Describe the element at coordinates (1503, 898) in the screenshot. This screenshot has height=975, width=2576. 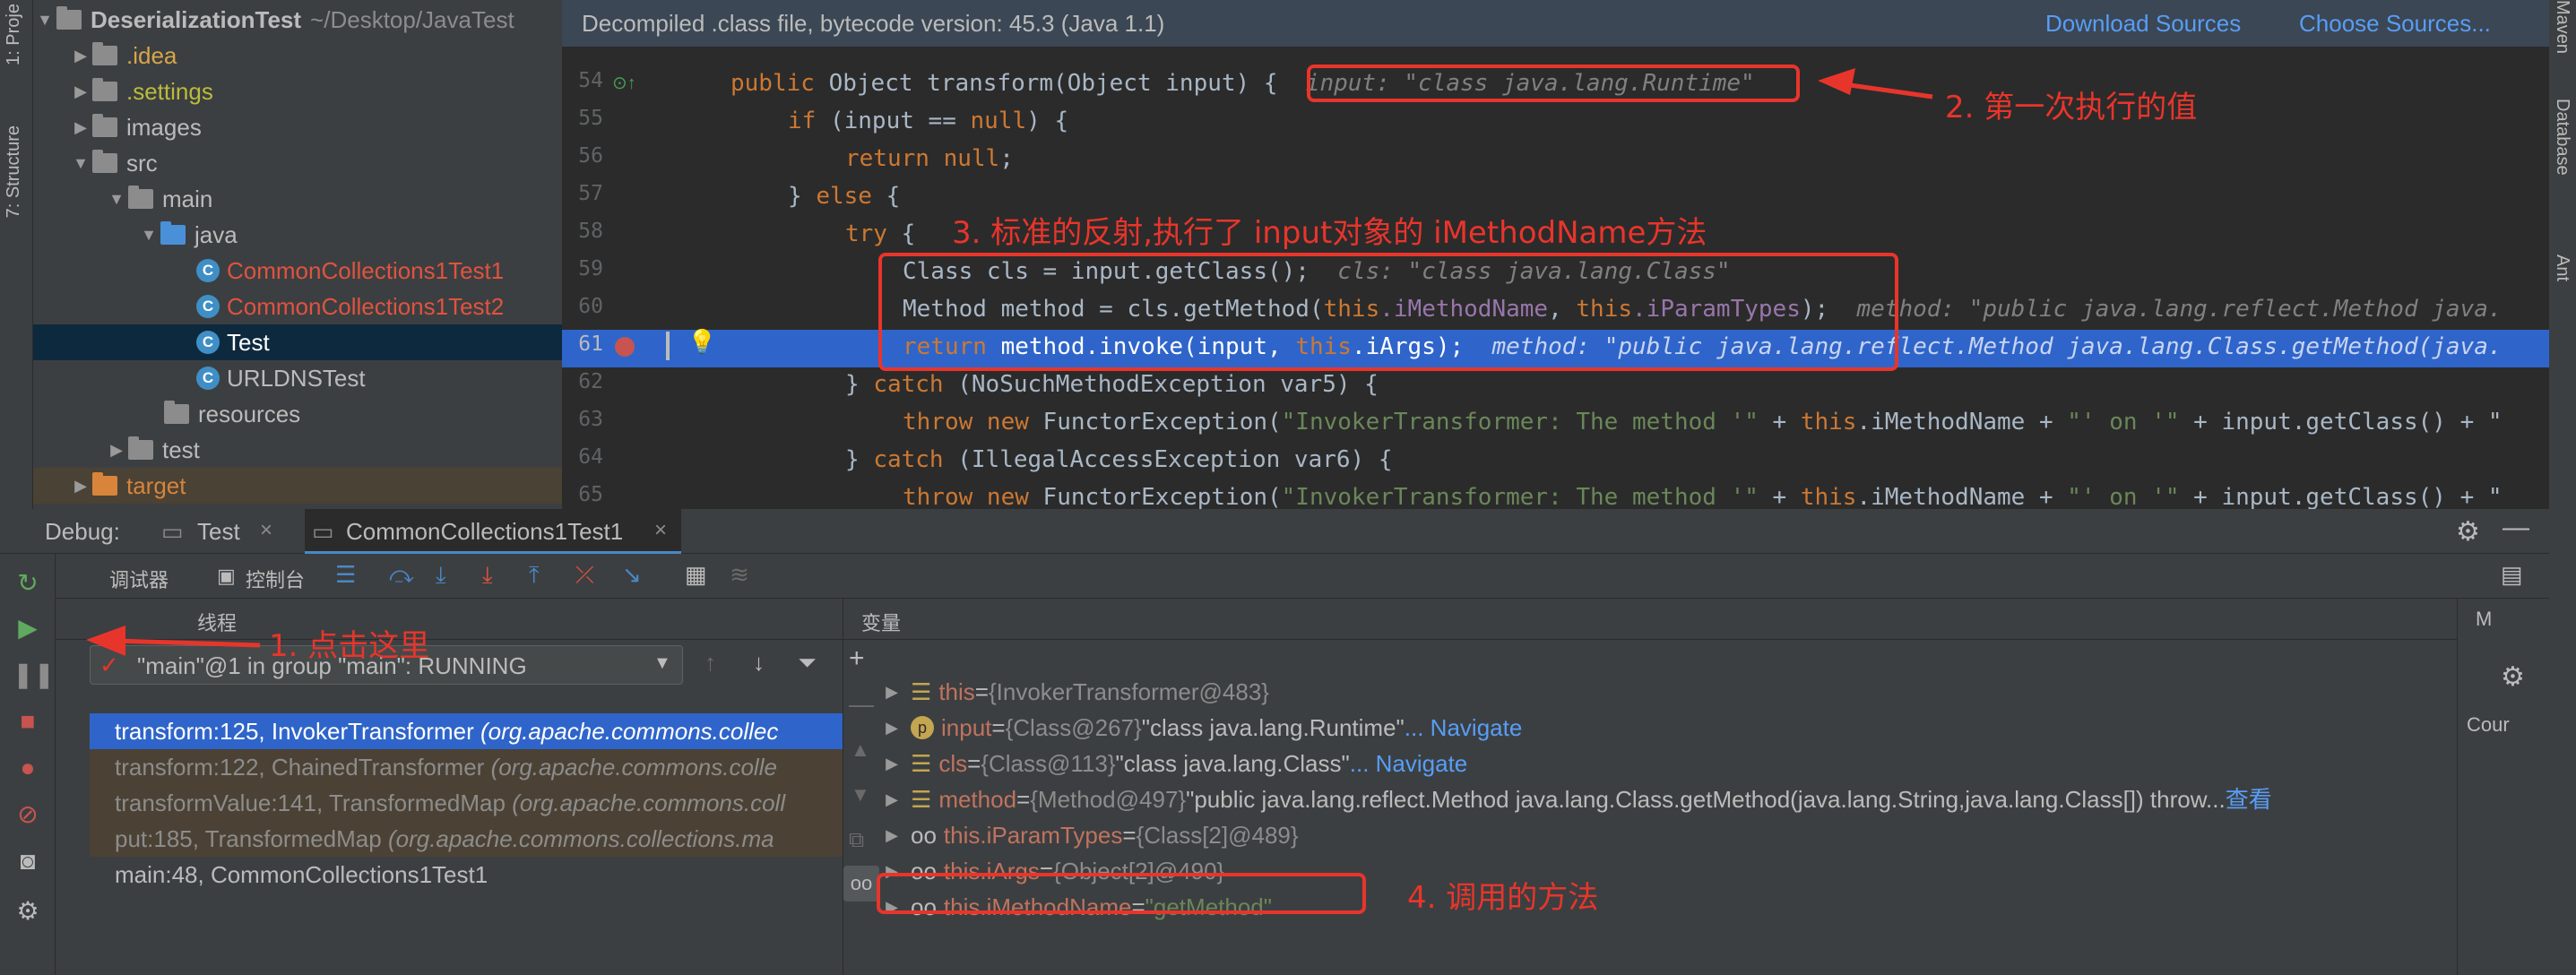
I see `annotation-4: 4. 调用的方法` at that location.